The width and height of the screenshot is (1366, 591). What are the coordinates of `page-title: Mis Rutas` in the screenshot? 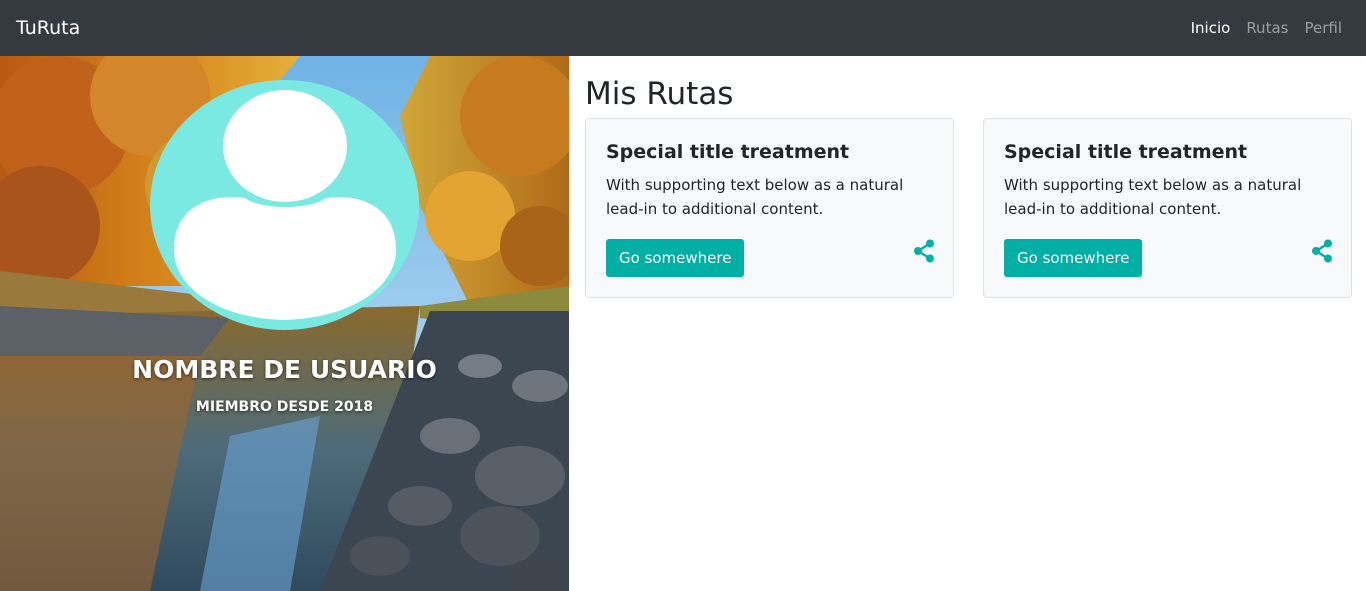 It's located at (659, 94).